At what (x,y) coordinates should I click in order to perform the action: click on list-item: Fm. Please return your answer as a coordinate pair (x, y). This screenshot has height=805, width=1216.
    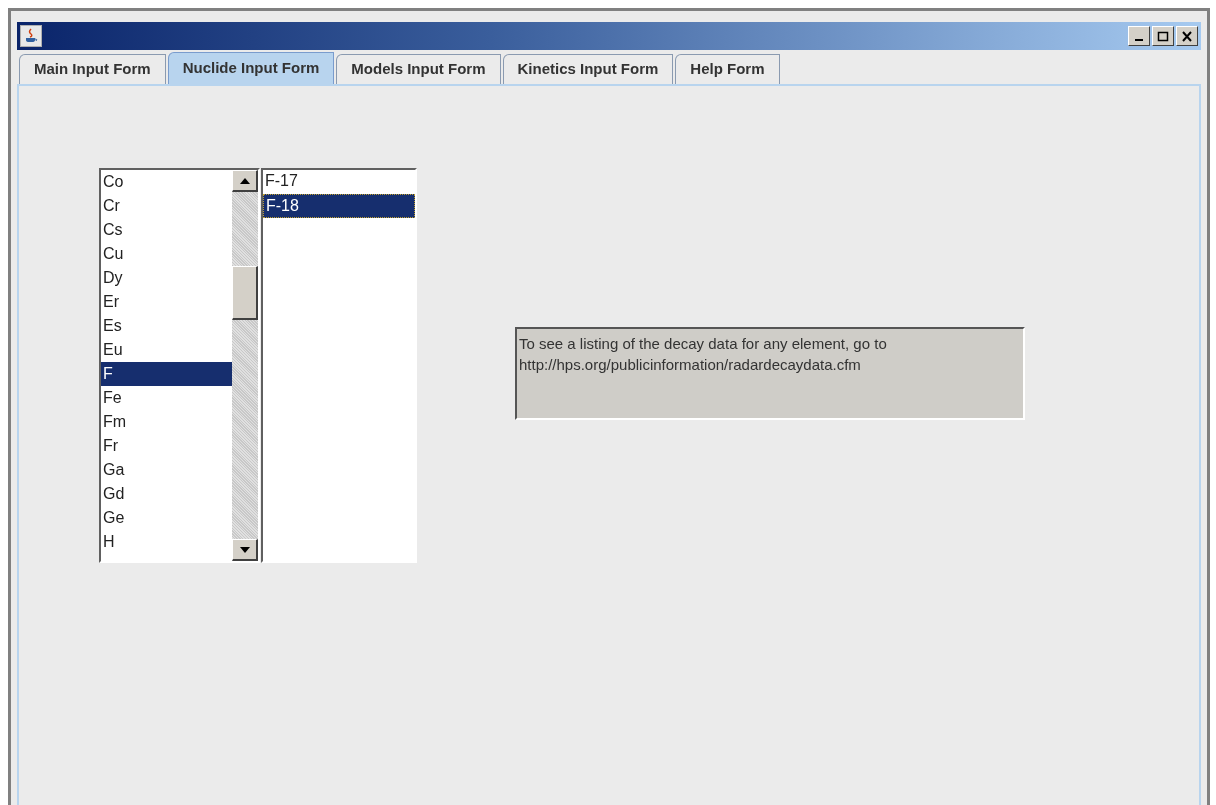
    Looking at the image, I should click on (166, 422).